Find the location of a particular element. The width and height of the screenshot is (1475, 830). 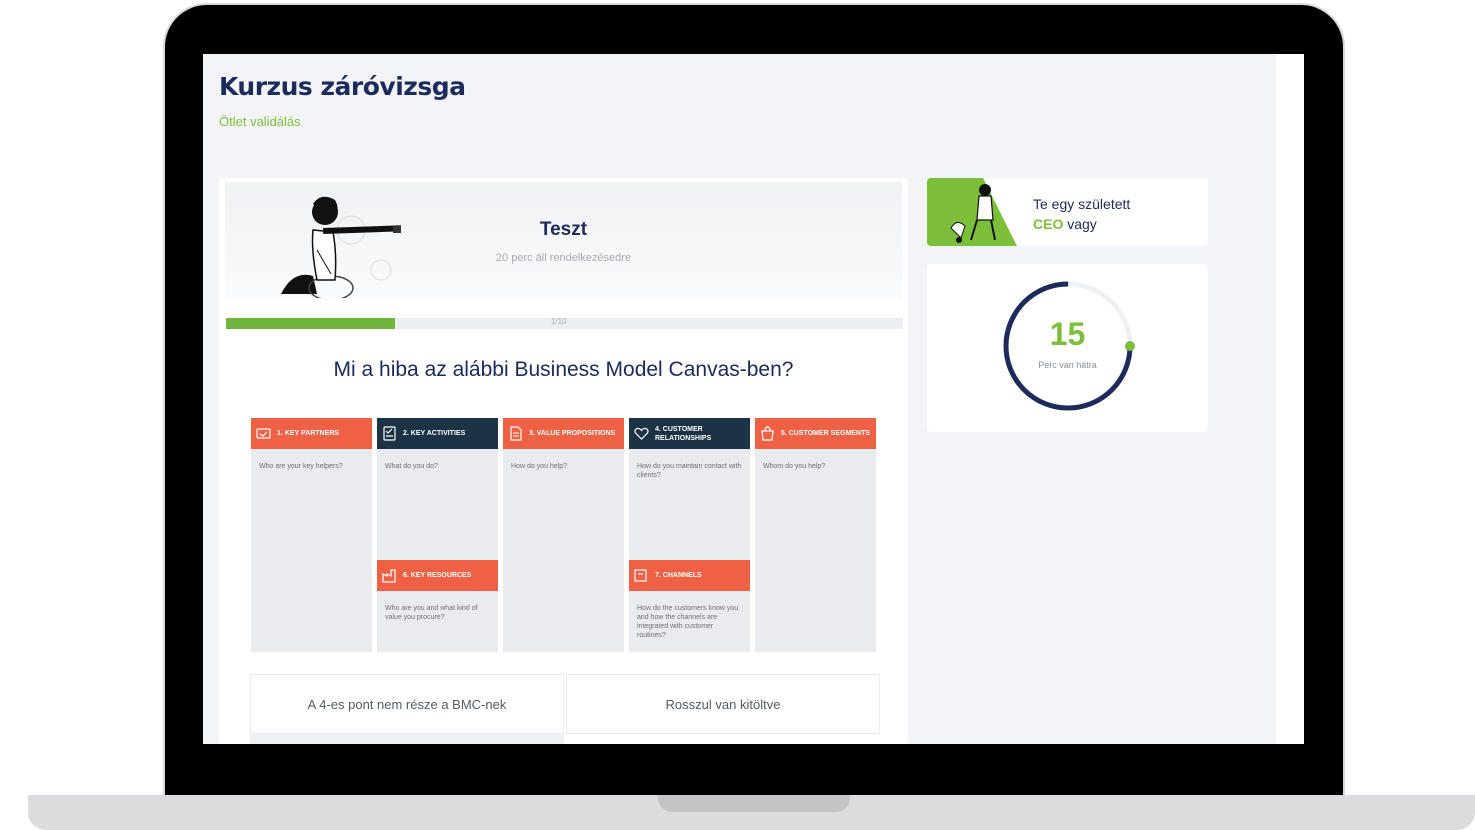

bmc-header-label: 6. KEY RESOURCES is located at coordinates (437, 575).